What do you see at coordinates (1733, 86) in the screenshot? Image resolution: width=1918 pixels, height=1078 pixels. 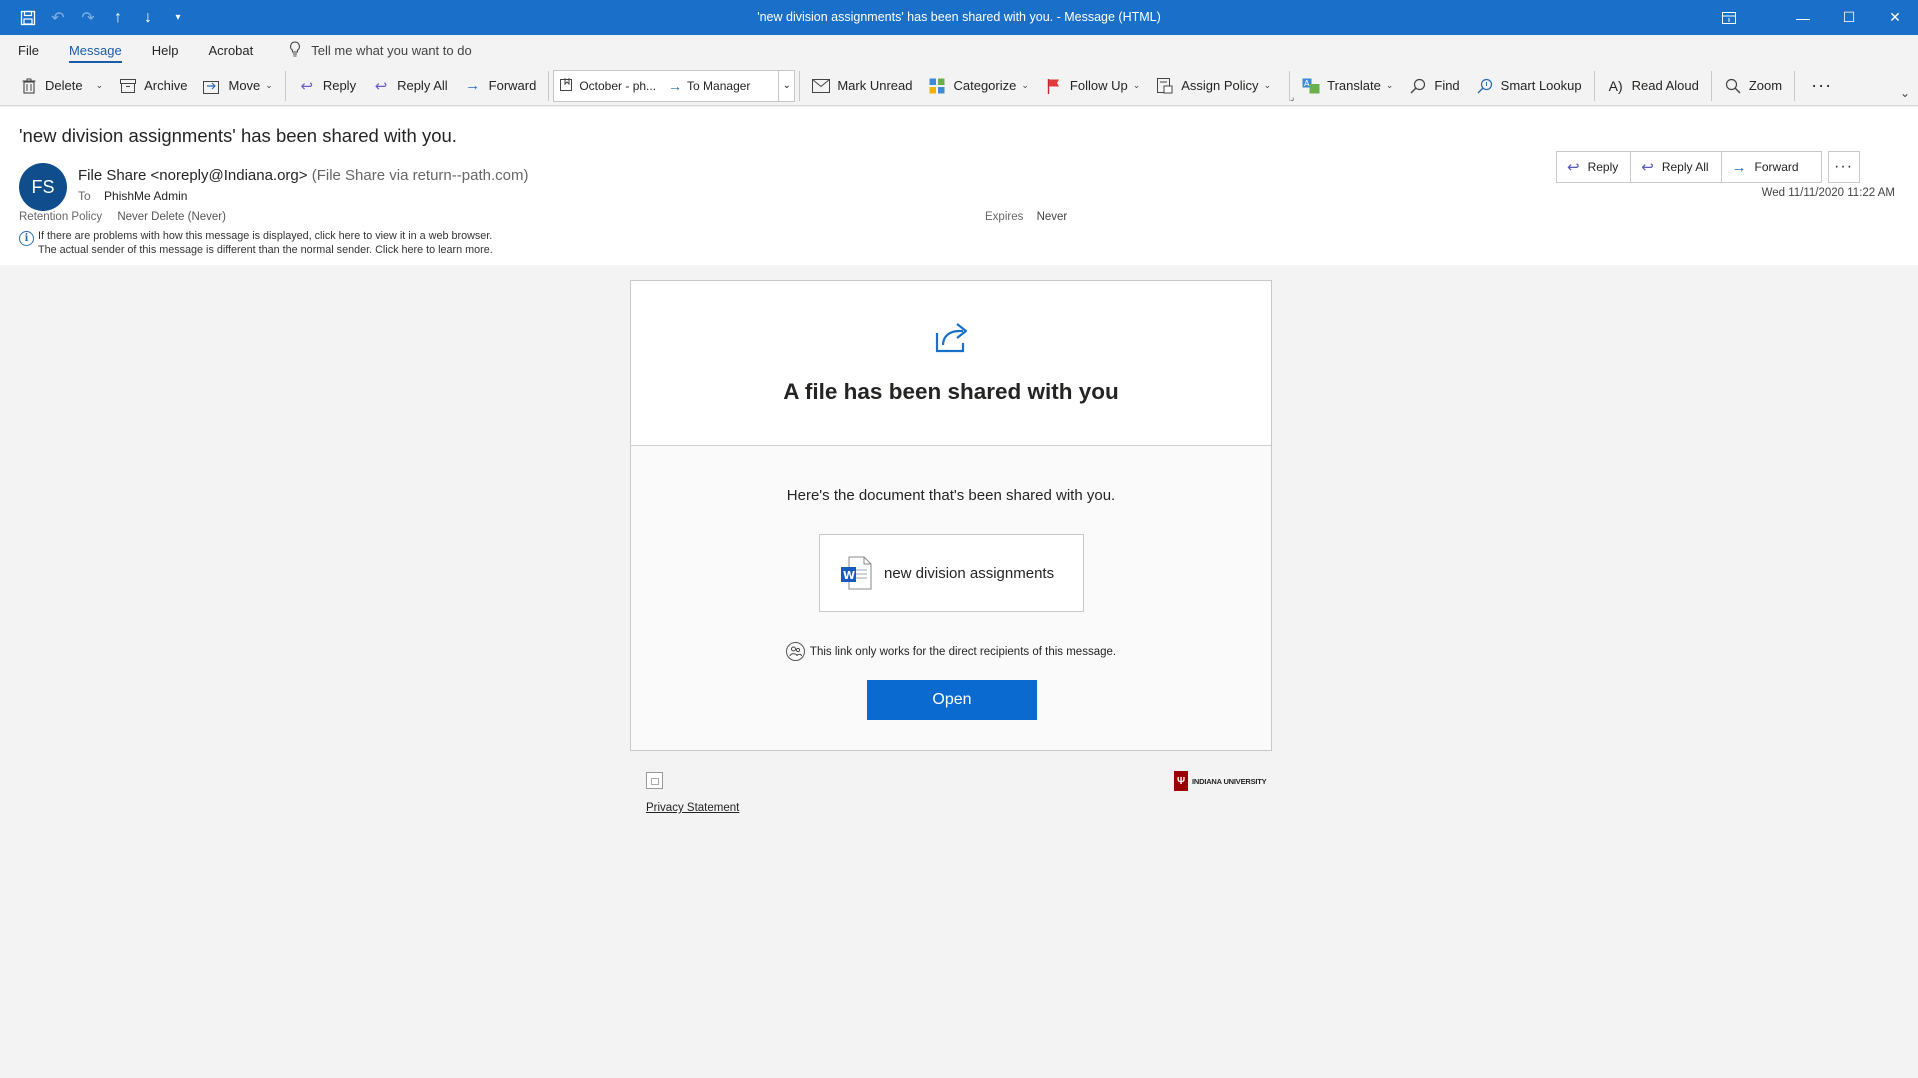 I see `zoom-icon` at bounding box center [1733, 86].